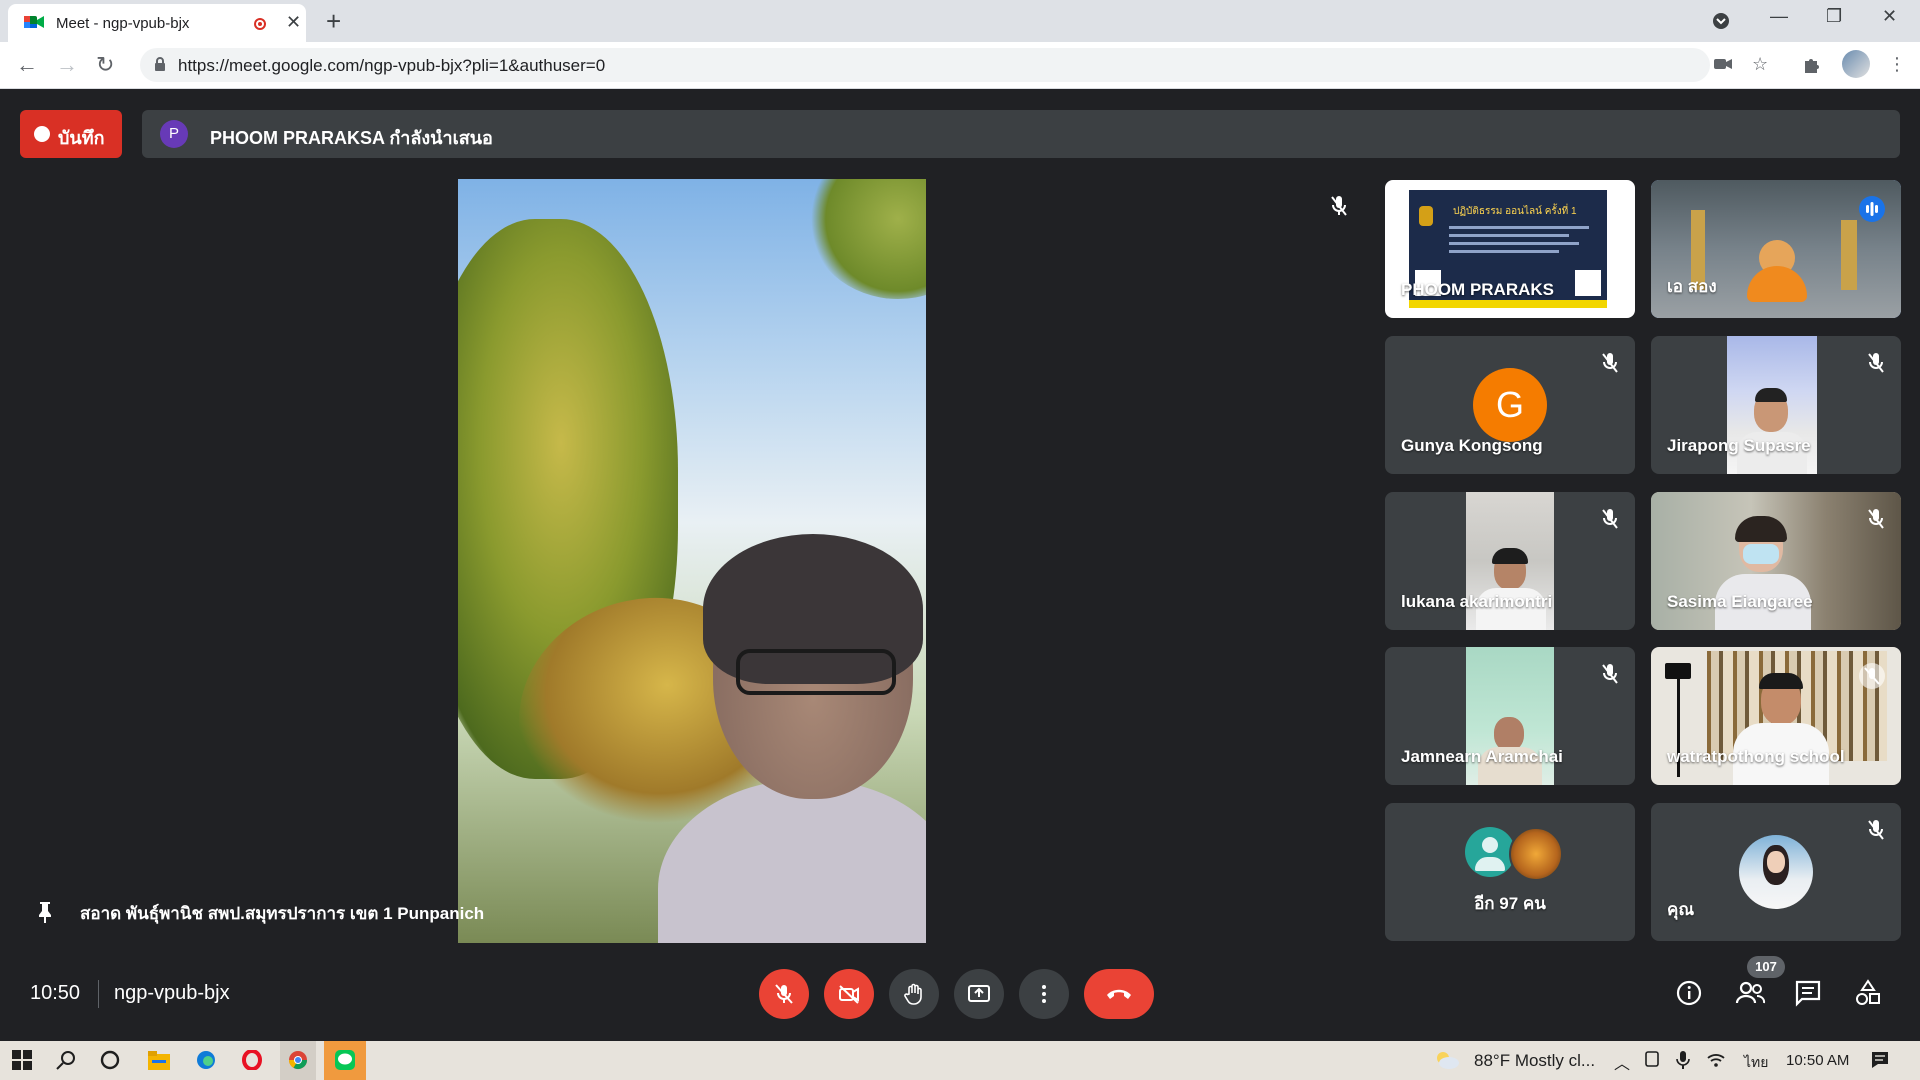 The width and height of the screenshot is (1920, 1080). Describe the element at coordinates (1472, 445) in the screenshot. I see `tile-name: Gunya Kongsong` at that location.